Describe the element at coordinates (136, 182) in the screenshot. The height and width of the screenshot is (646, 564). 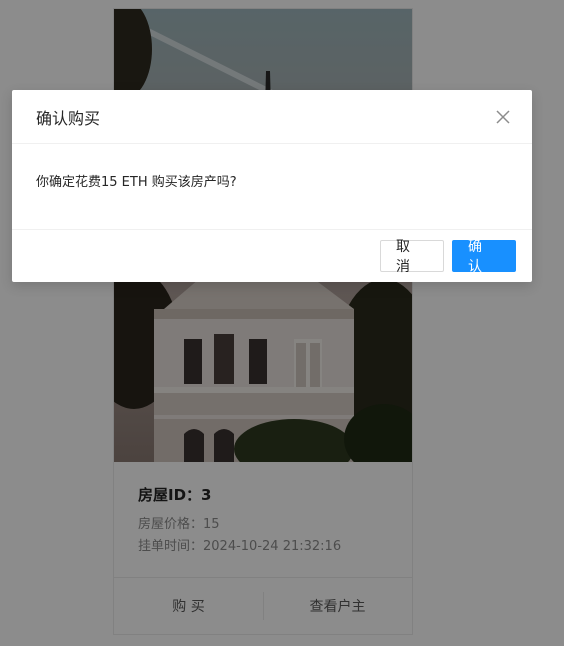
I see `modal-message: 你确定花费15 ETH 购买该房产吗?` at that location.